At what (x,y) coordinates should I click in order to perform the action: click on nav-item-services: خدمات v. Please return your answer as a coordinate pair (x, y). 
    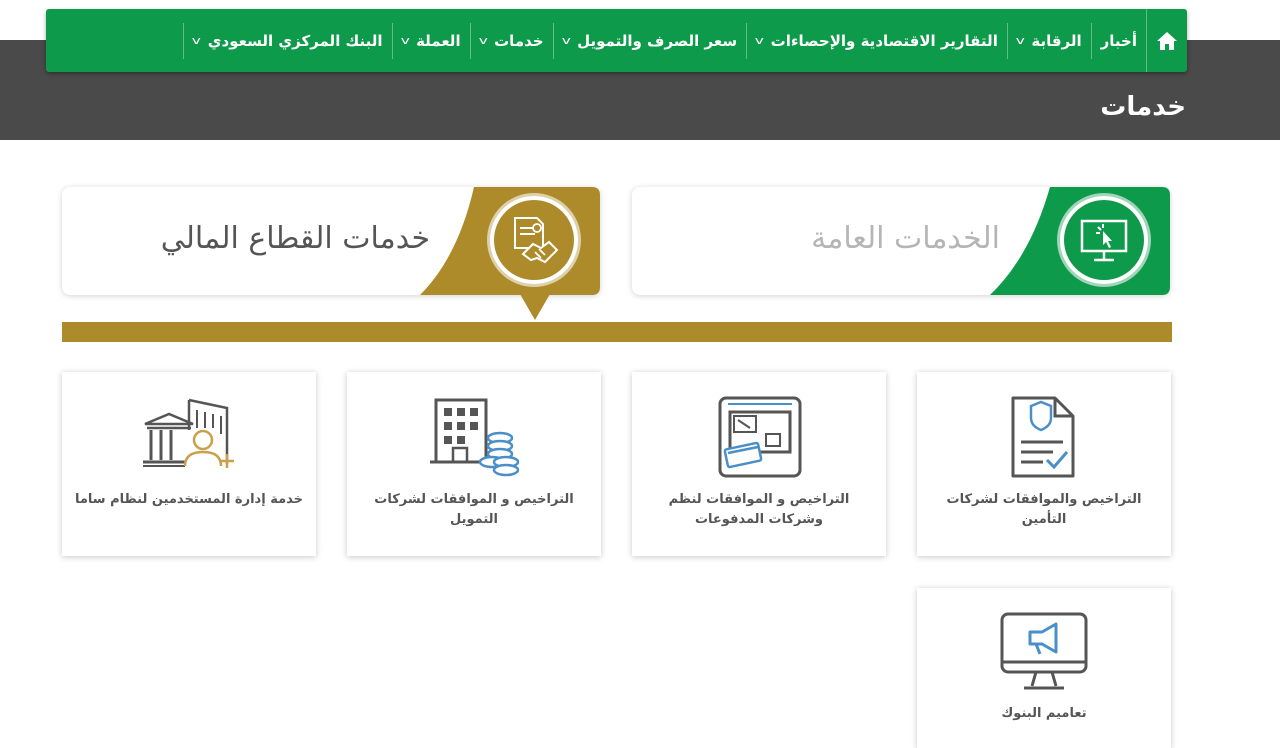
    Looking at the image, I should click on (511, 40).